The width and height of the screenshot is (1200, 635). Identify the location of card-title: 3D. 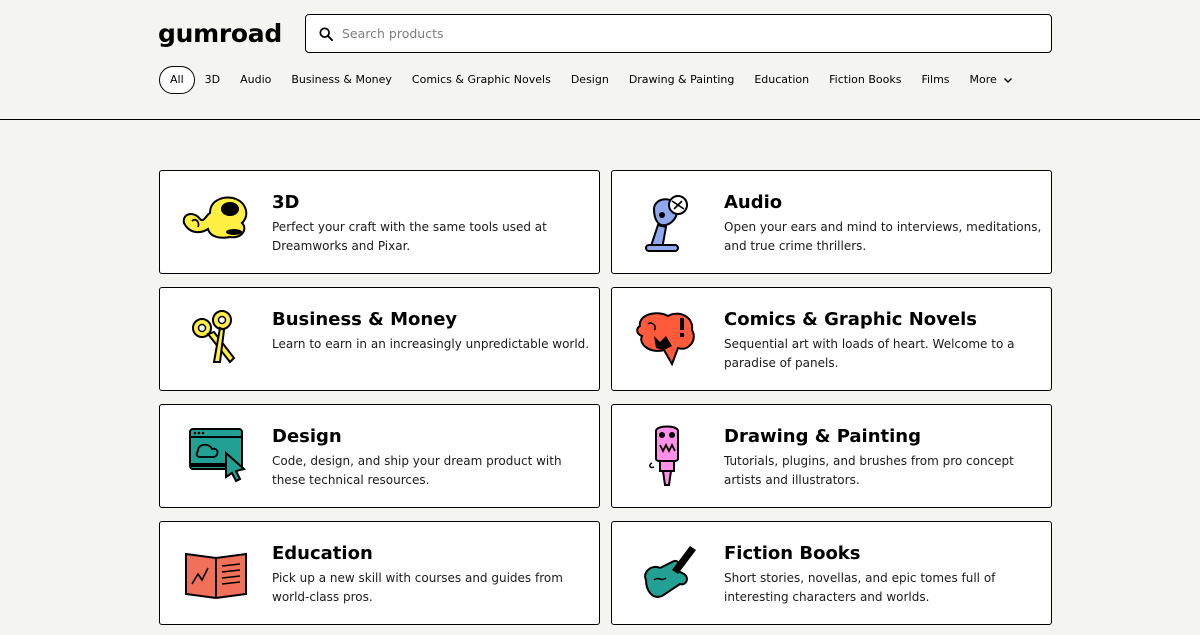
(286, 202).